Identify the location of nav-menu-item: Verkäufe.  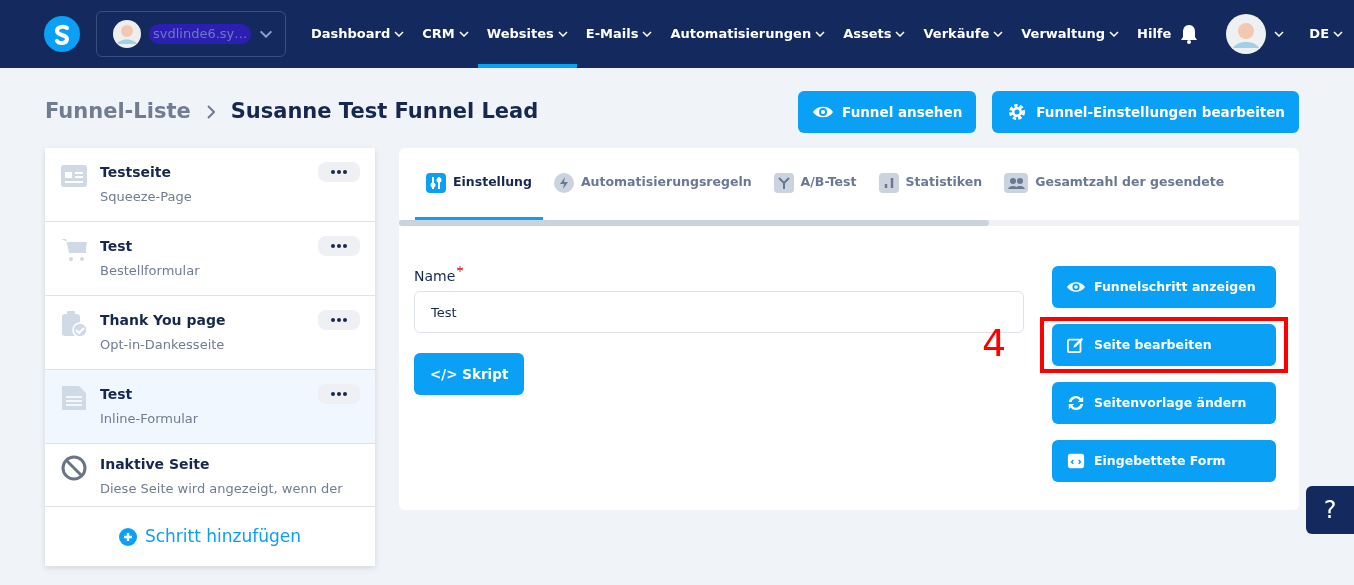
(963, 34).